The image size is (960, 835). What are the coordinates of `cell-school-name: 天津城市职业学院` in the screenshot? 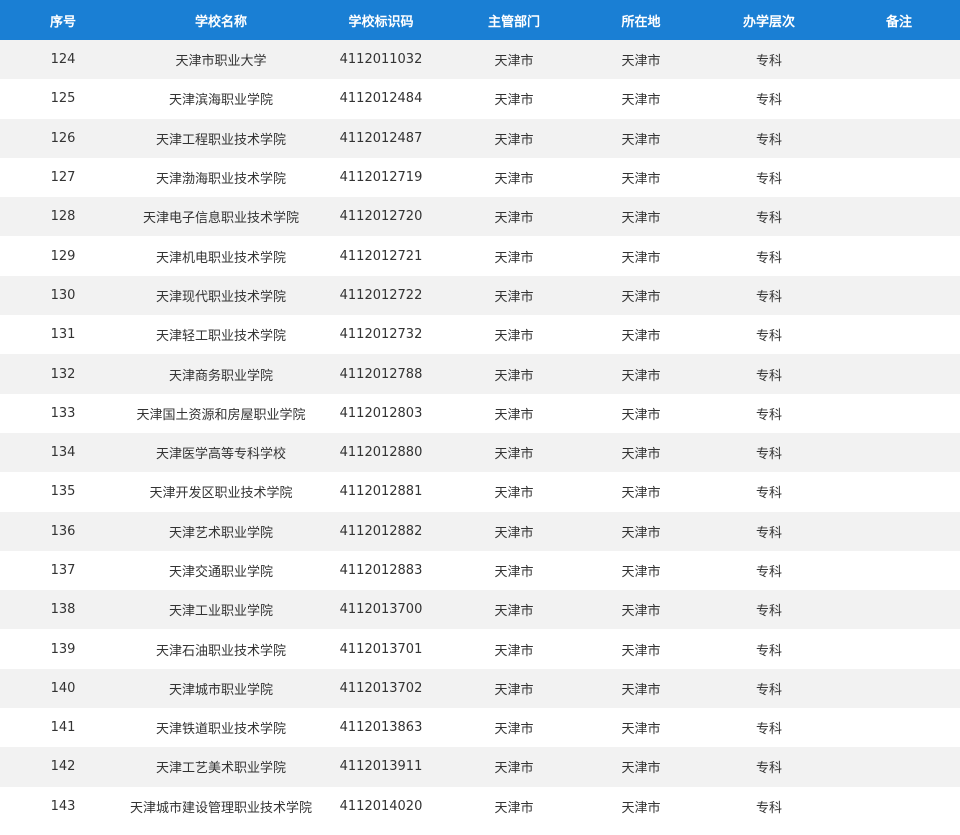 It's located at (220, 690).